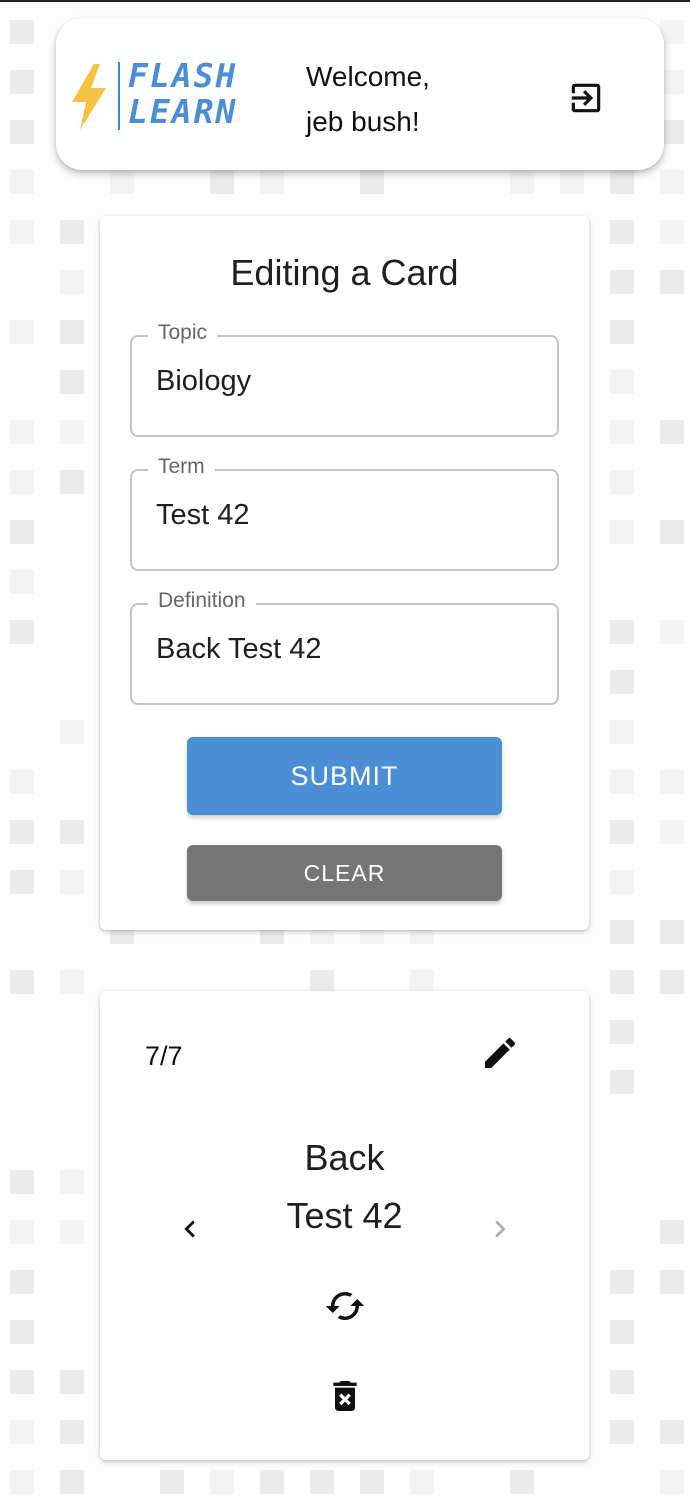 This screenshot has width=690, height=1502. I want to click on card-text-line2: Test 42, so click(344, 1215).